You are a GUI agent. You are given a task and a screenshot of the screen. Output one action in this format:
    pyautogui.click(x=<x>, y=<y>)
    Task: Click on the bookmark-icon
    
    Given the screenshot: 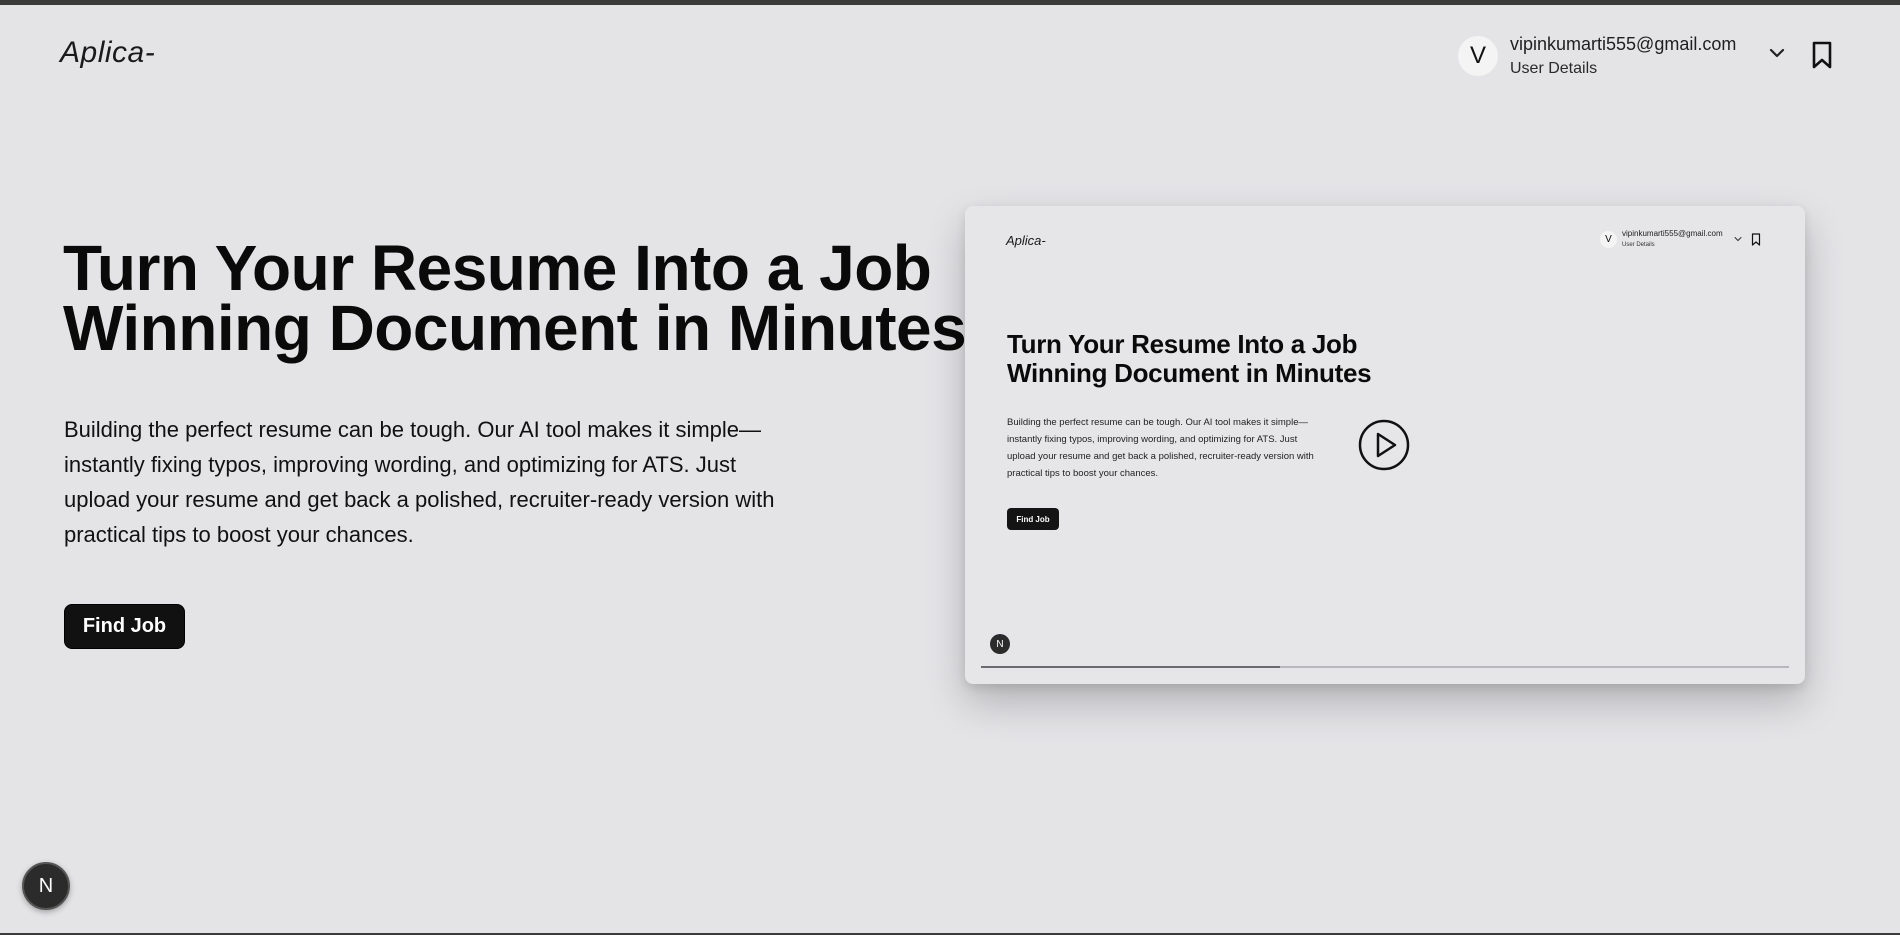 What is the action you would take?
    pyautogui.click(x=1822, y=55)
    